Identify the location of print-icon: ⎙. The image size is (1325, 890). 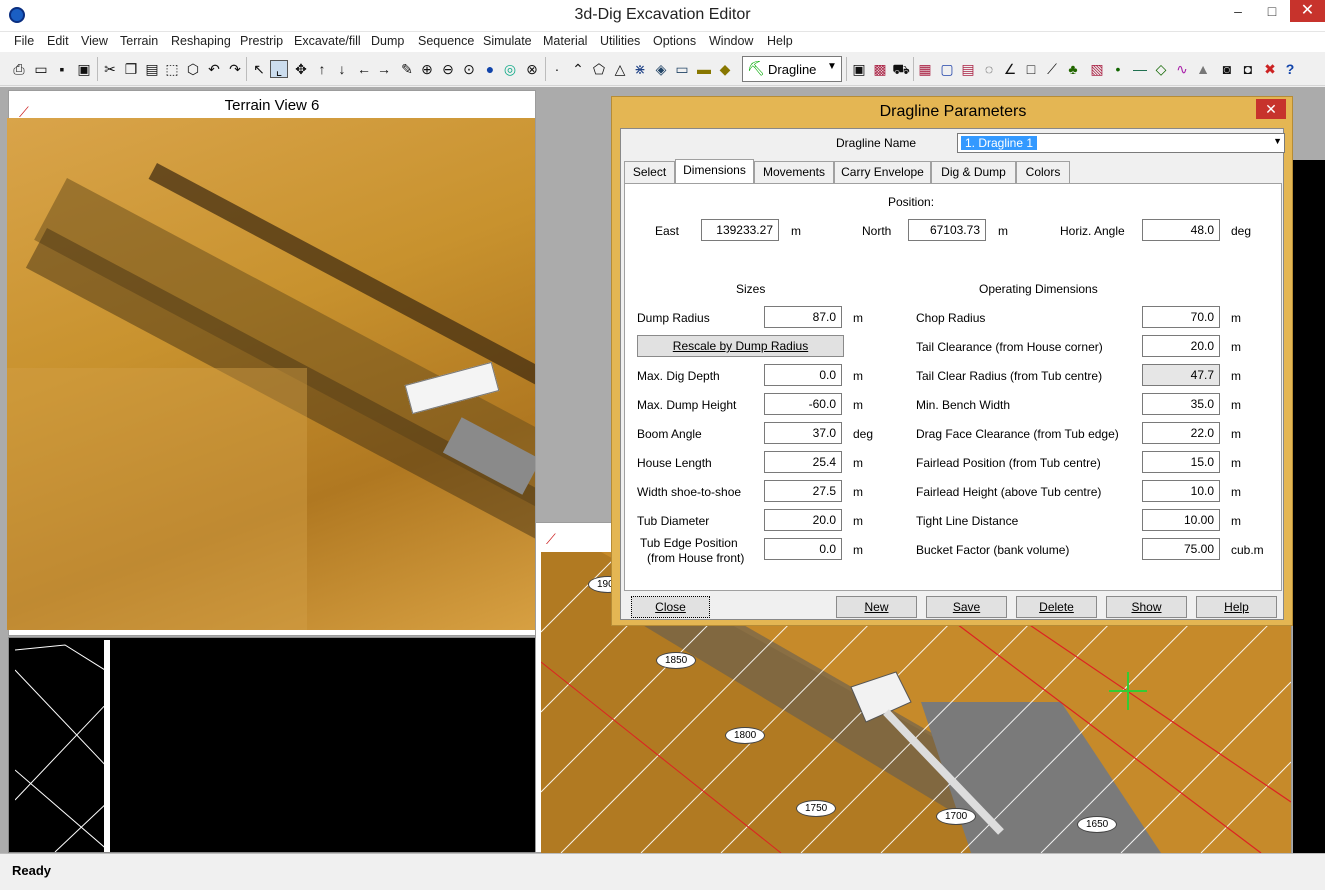
(19, 69).